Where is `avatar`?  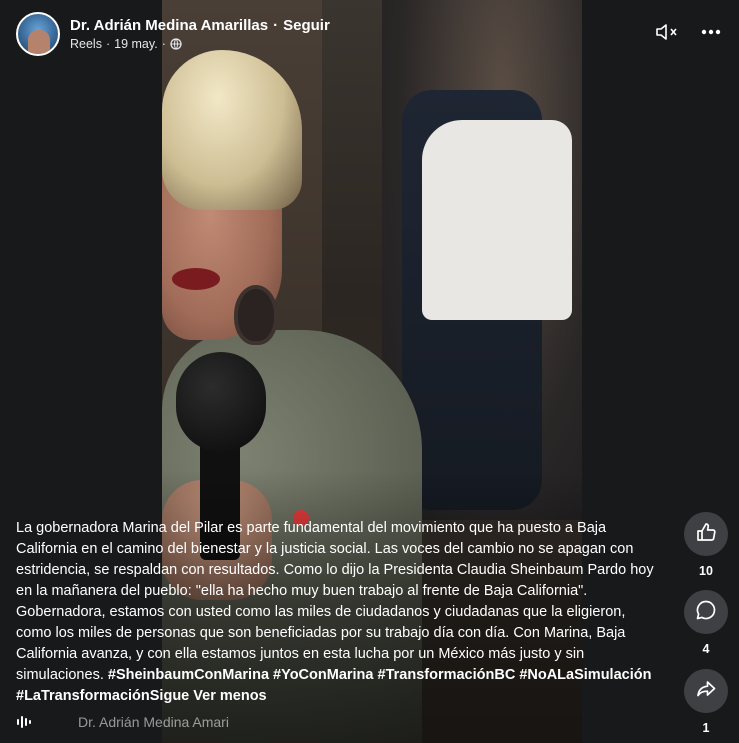
avatar is located at coordinates (38, 34).